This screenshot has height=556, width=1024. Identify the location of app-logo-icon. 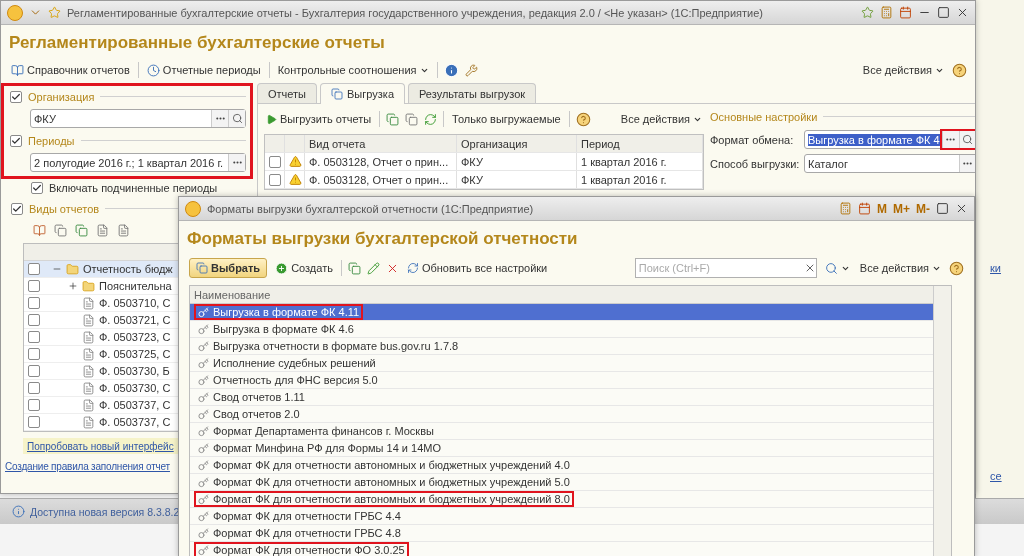
(193, 208).